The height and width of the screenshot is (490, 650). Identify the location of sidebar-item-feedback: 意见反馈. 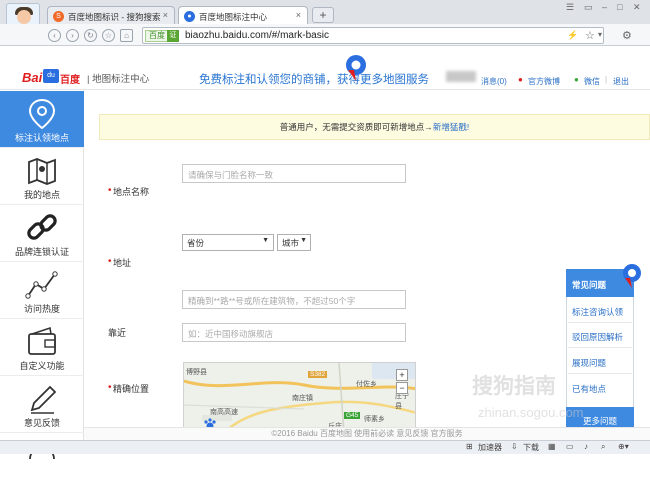
(42, 404).